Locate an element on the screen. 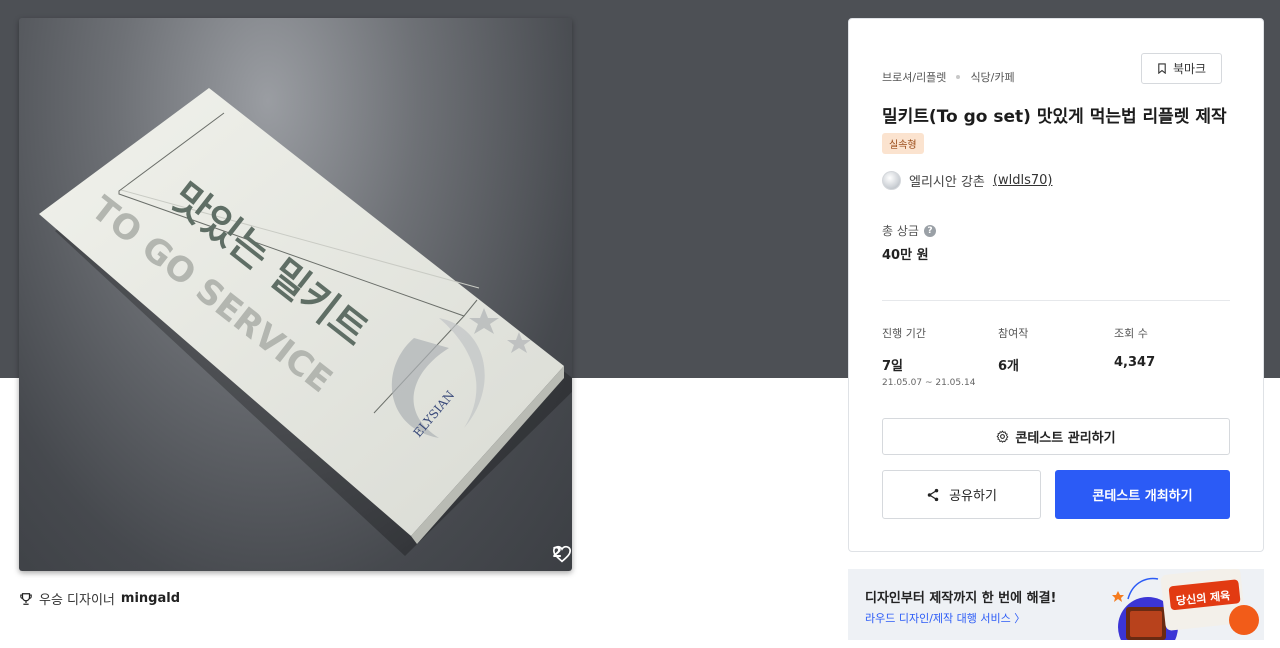 This screenshot has height=648, width=1280. manage-contest-button: 콘테스트 관리하기 is located at coordinates (1056, 436).